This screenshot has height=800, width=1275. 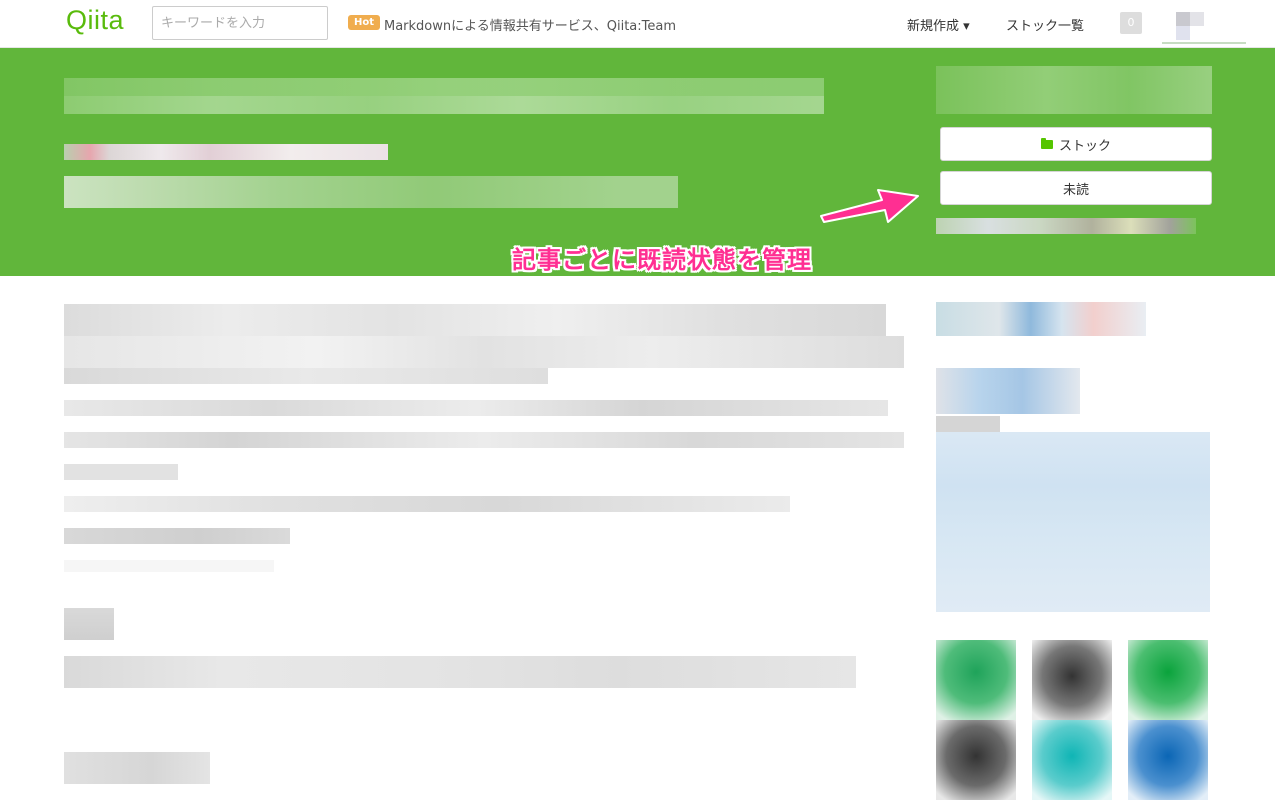 What do you see at coordinates (1131, 23) in the screenshot?
I see `notification-badge: 0` at bounding box center [1131, 23].